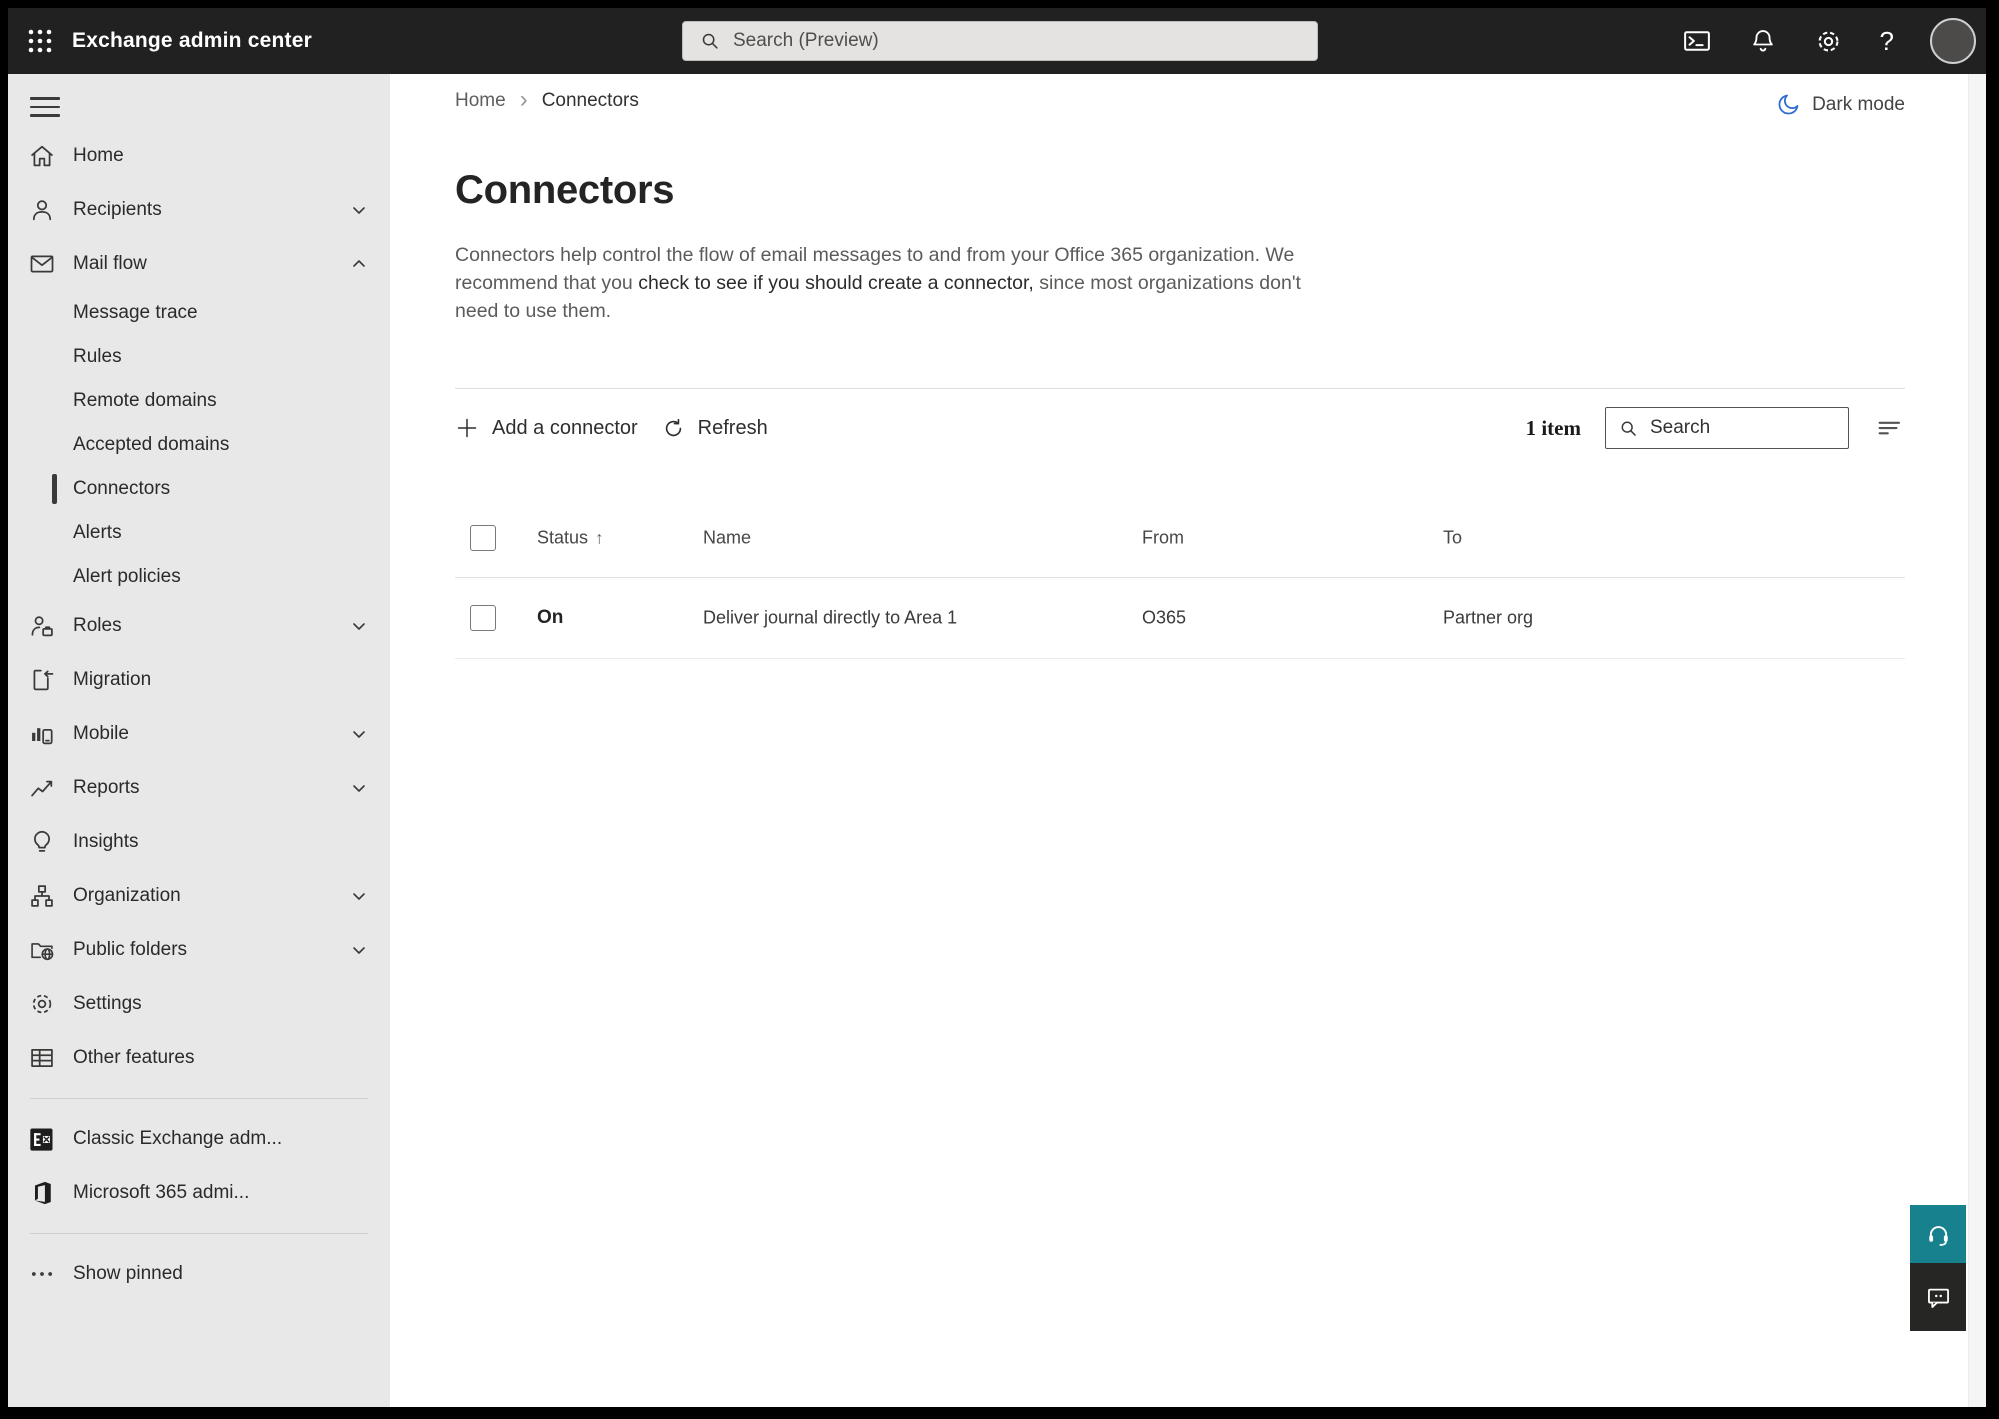 The height and width of the screenshot is (1419, 1999). I want to click on sidebar-item-remote-domains: Remote domains, so click(199, 401).